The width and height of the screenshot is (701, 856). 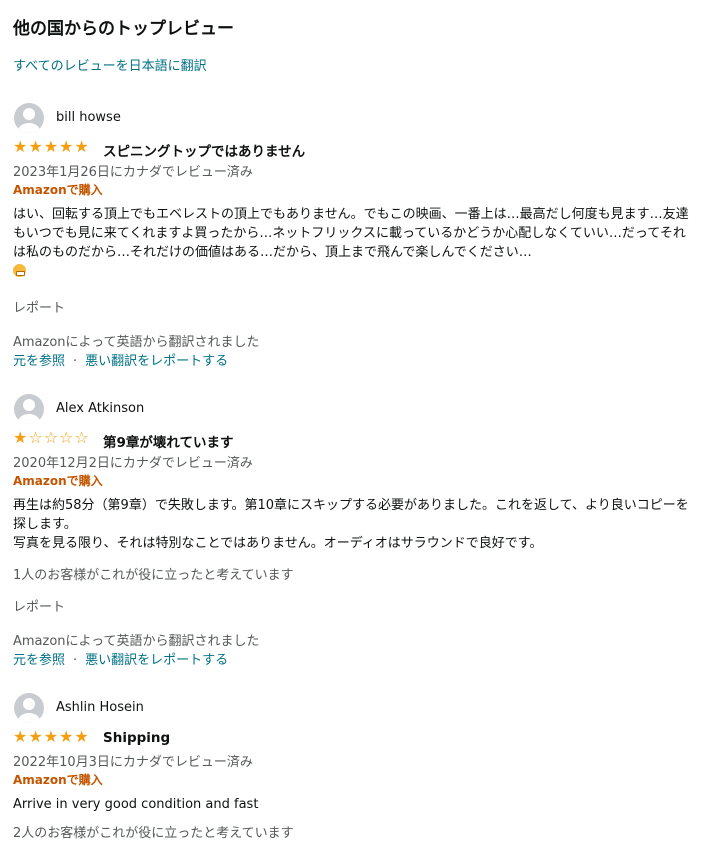 What do you see at coordinates (123, 29) in the screenshot?
I see `section-title: 他の国からのトップレビュー` at bounding box center [123, 29].